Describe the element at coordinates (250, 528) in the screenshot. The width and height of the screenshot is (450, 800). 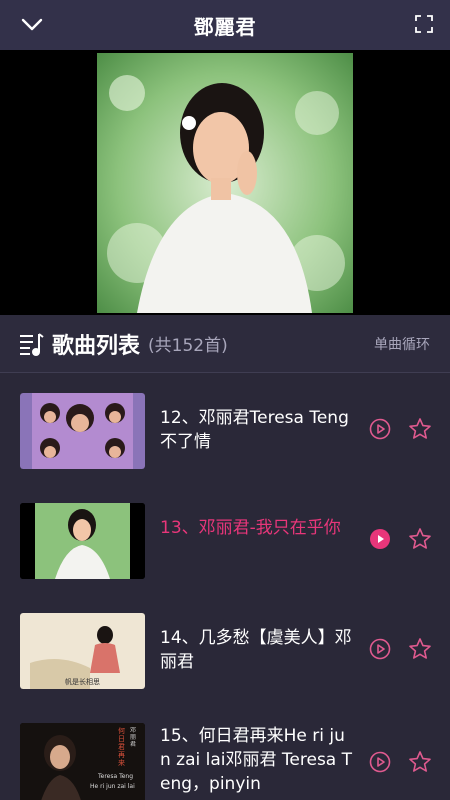
I see `song-title: 13、邓丽君-我只在乎你` at that location.